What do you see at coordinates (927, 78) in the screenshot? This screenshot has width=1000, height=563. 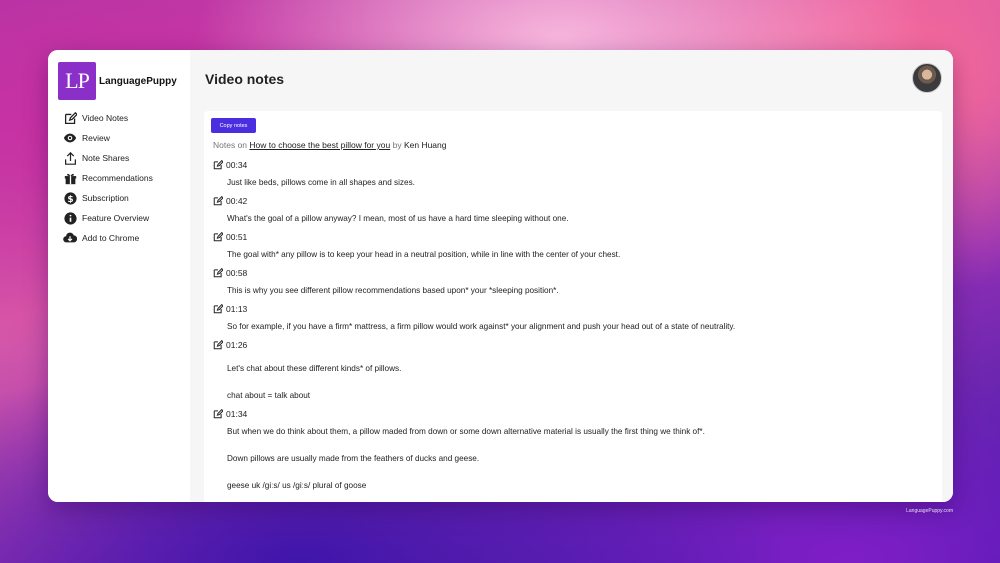 I see `avatar` at bounding box center [927, 78].